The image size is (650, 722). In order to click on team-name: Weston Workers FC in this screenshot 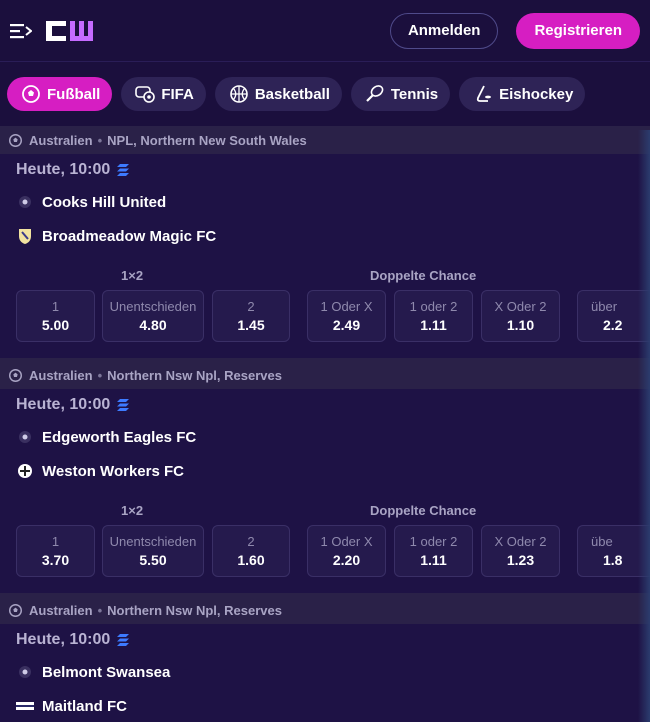, I will do `click(113, 471)`.